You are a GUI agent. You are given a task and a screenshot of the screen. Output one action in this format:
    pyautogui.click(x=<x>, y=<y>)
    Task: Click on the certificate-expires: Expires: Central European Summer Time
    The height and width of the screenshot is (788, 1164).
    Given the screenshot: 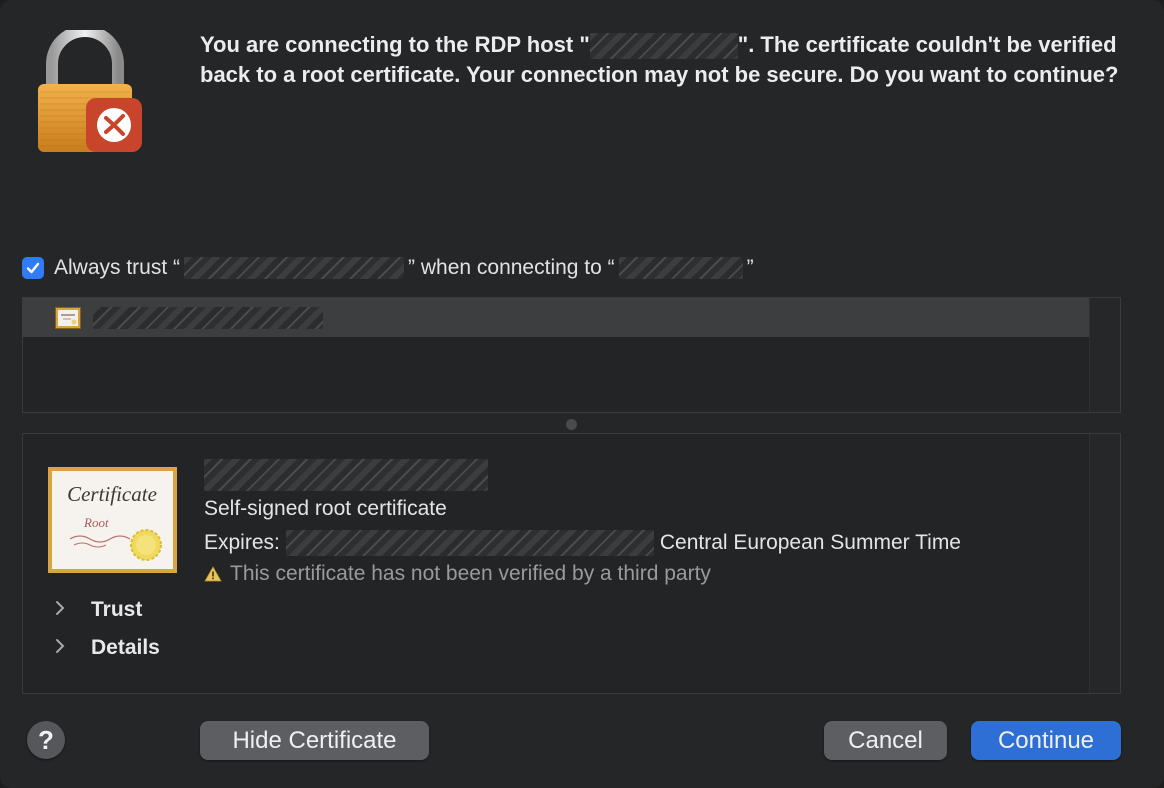 What is the action you would take?
    pyautogui.click(x=582, y=543)
    